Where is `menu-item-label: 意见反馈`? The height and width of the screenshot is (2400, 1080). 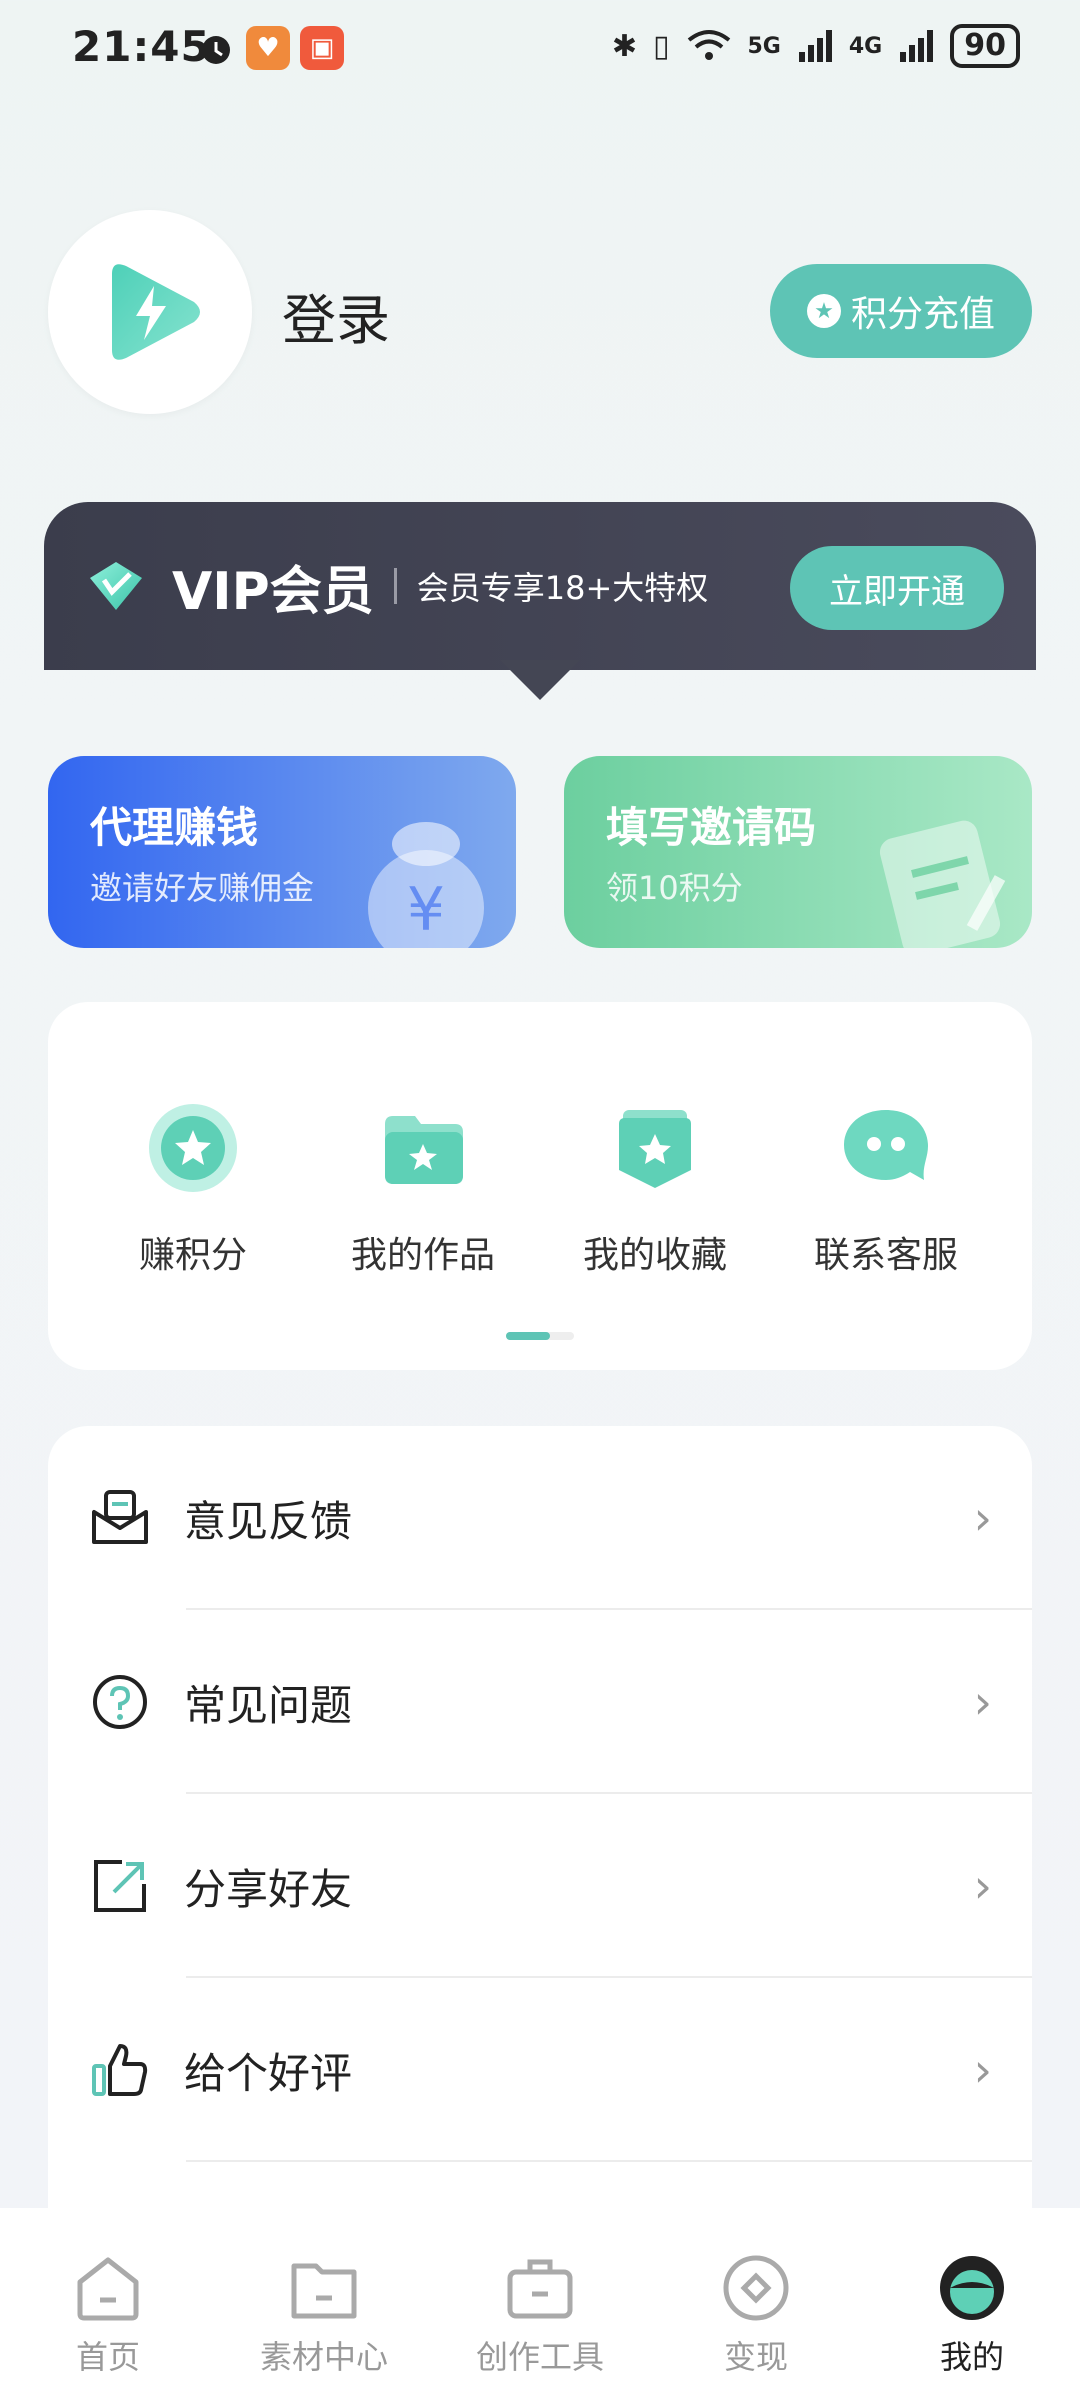 menu-item-label: 意见反馈 is located at coordinates (268, 1521).